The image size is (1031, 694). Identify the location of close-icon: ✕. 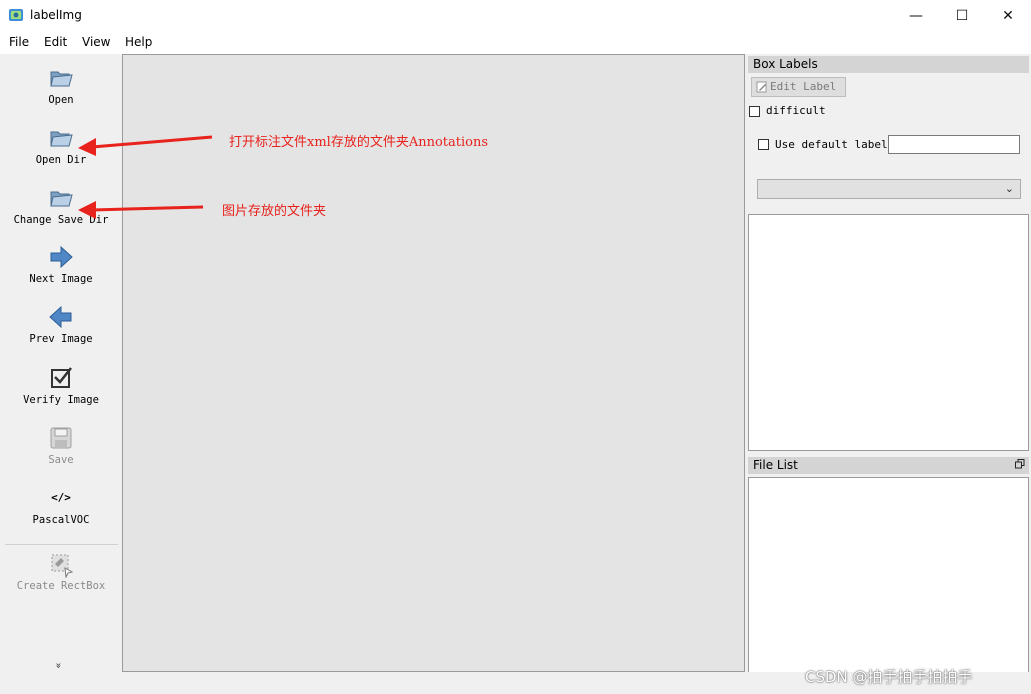
(1008, 15).